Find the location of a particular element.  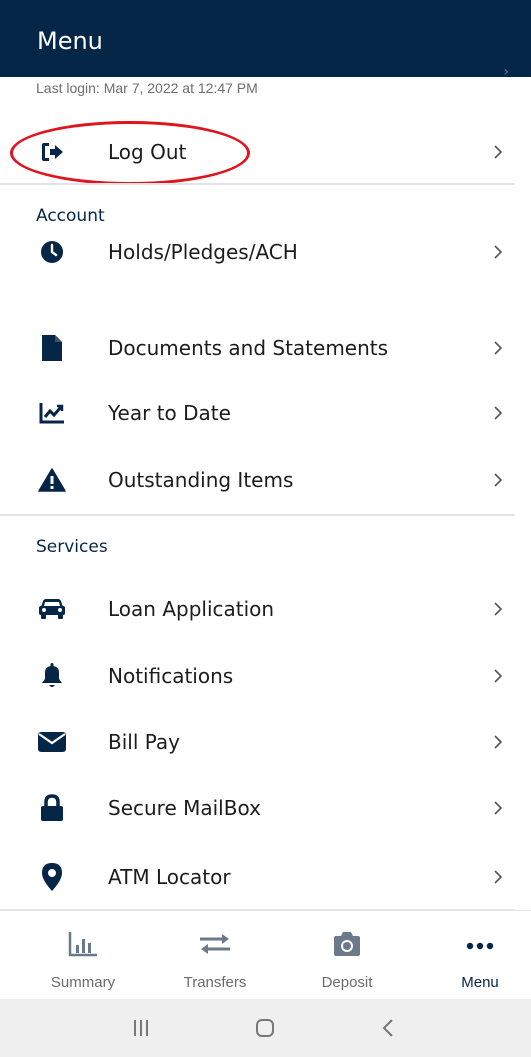

envelope-icon is located at coordinates (52, 742).